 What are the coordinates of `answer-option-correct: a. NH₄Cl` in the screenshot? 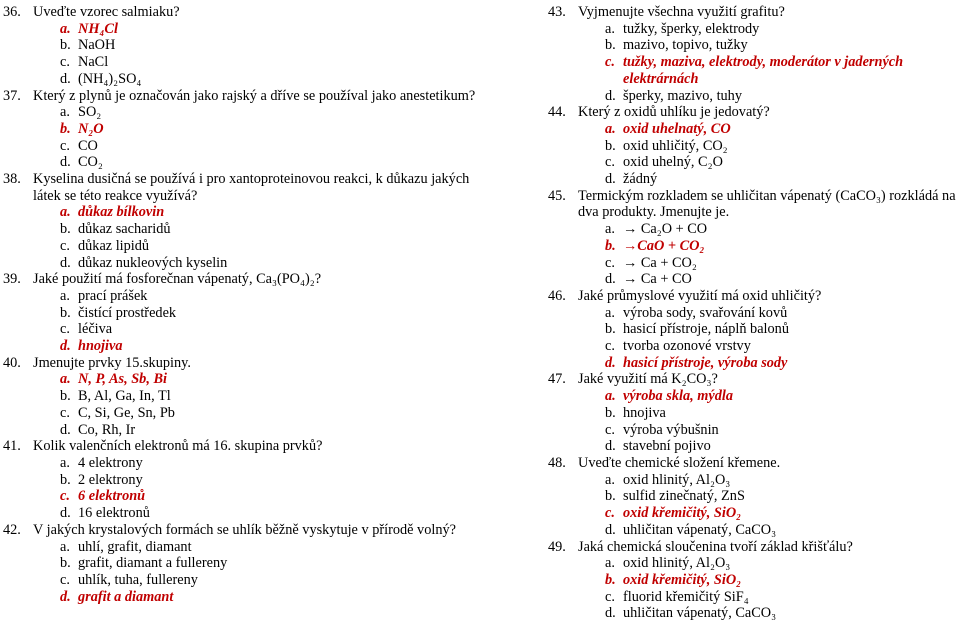 It's located at (241, 29).